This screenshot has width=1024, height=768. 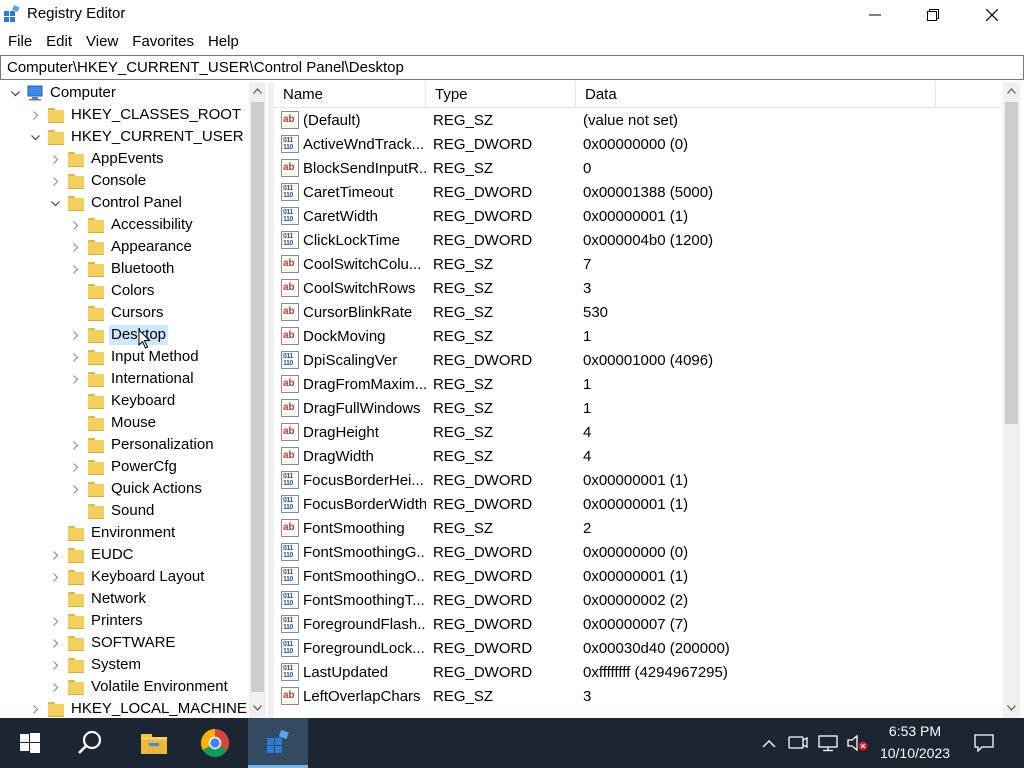 What do you see at coordinates (163, 42) in the screenshot?
I see `menu-favorites: Favorites` at bounding box center [163, 42].